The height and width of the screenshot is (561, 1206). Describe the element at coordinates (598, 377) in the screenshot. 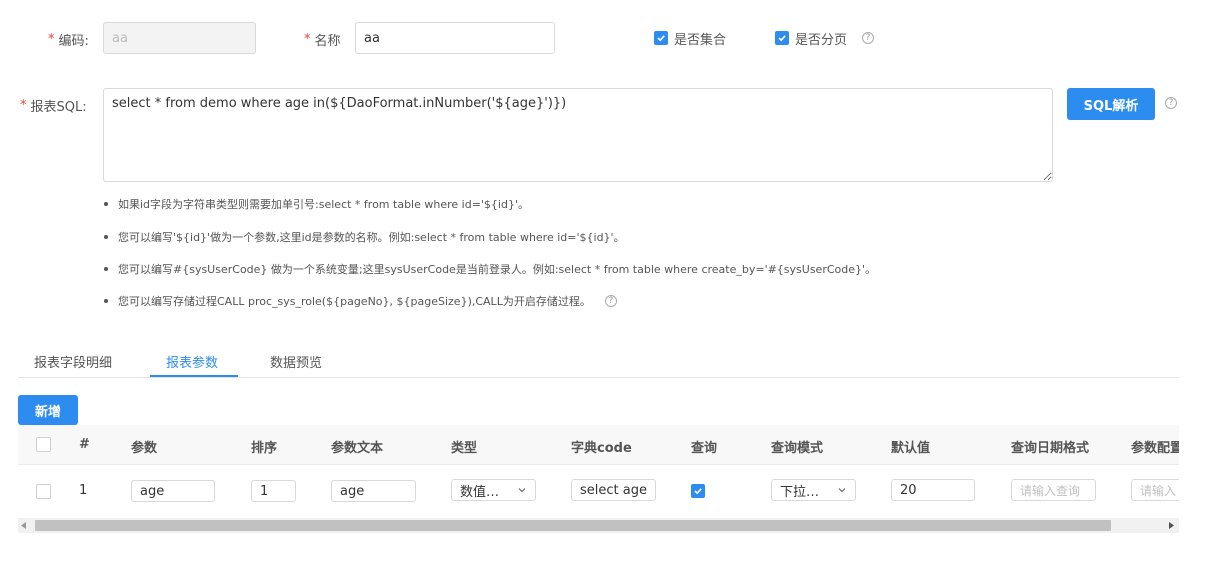

I see `tabs-divider` at that location.